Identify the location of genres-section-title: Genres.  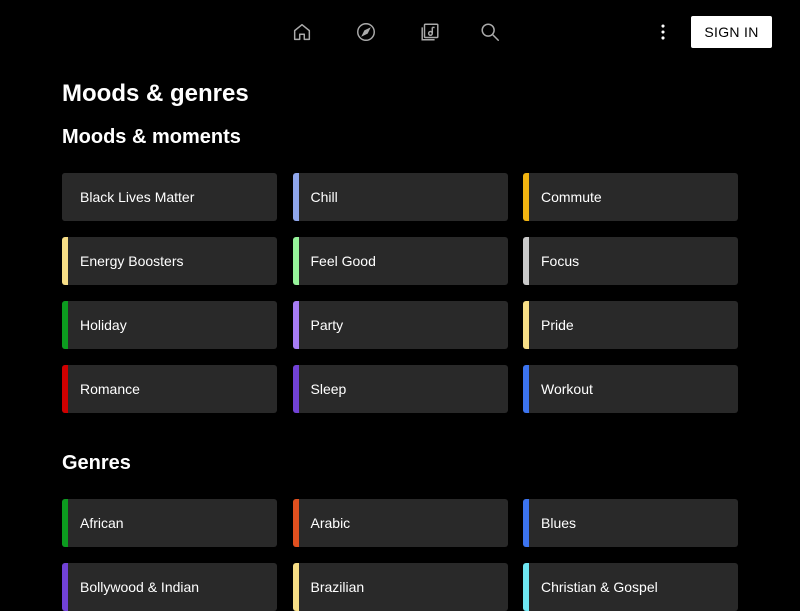
(96, 463).